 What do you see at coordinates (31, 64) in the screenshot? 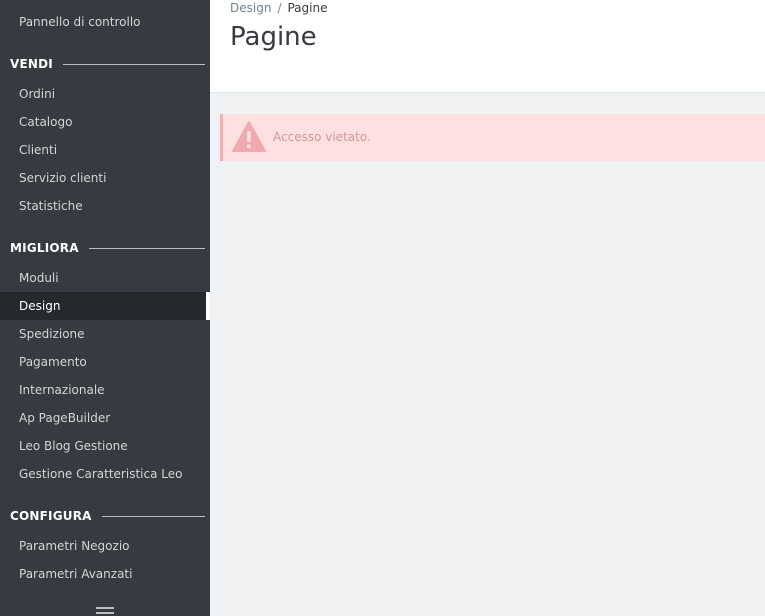
I see `section-title: VENDI` at bounding box center [31, 64].